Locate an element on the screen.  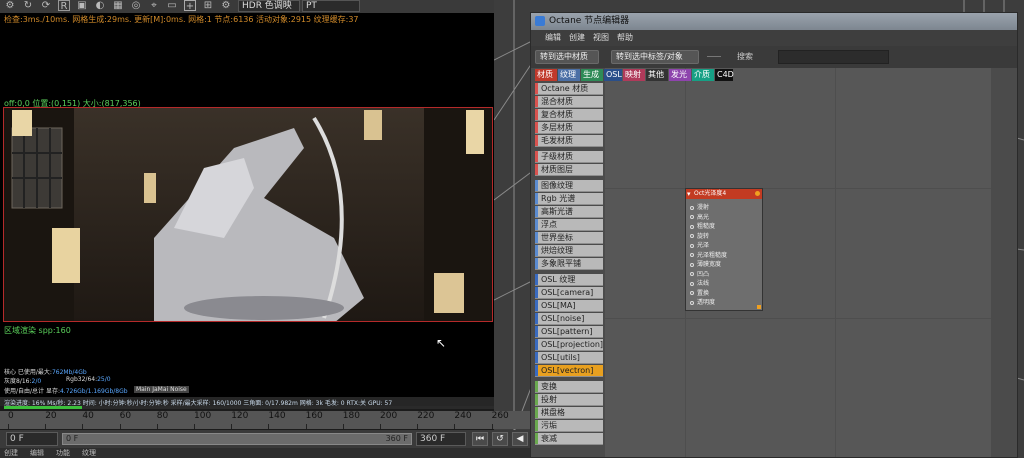
settings-icon: ⚙ is located at coordinates (226, 5).